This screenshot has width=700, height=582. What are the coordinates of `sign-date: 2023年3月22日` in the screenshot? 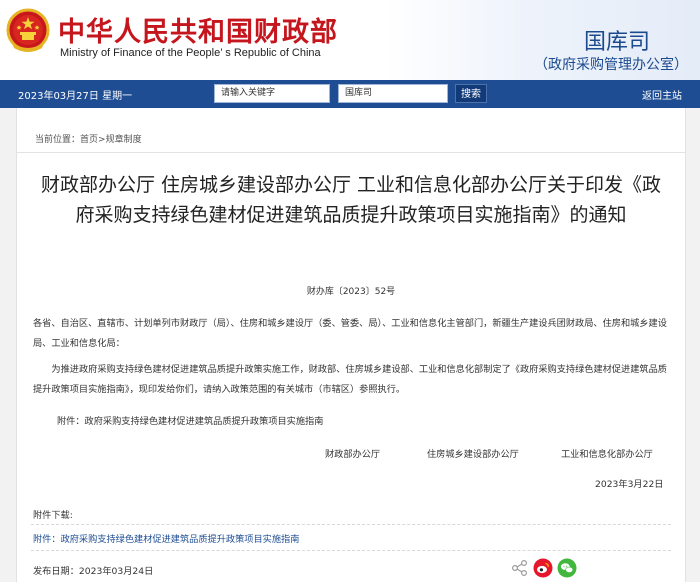 It's located at (629, 484).